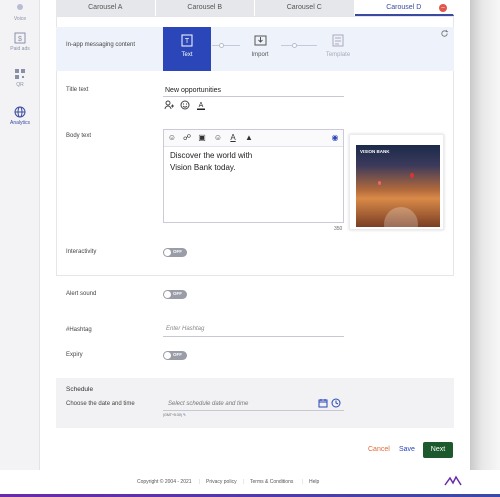  What do you see at coordinates (80, 389) in the screenshot?
I see `schedule-title: Schedule` at bounding box center [80, 389].